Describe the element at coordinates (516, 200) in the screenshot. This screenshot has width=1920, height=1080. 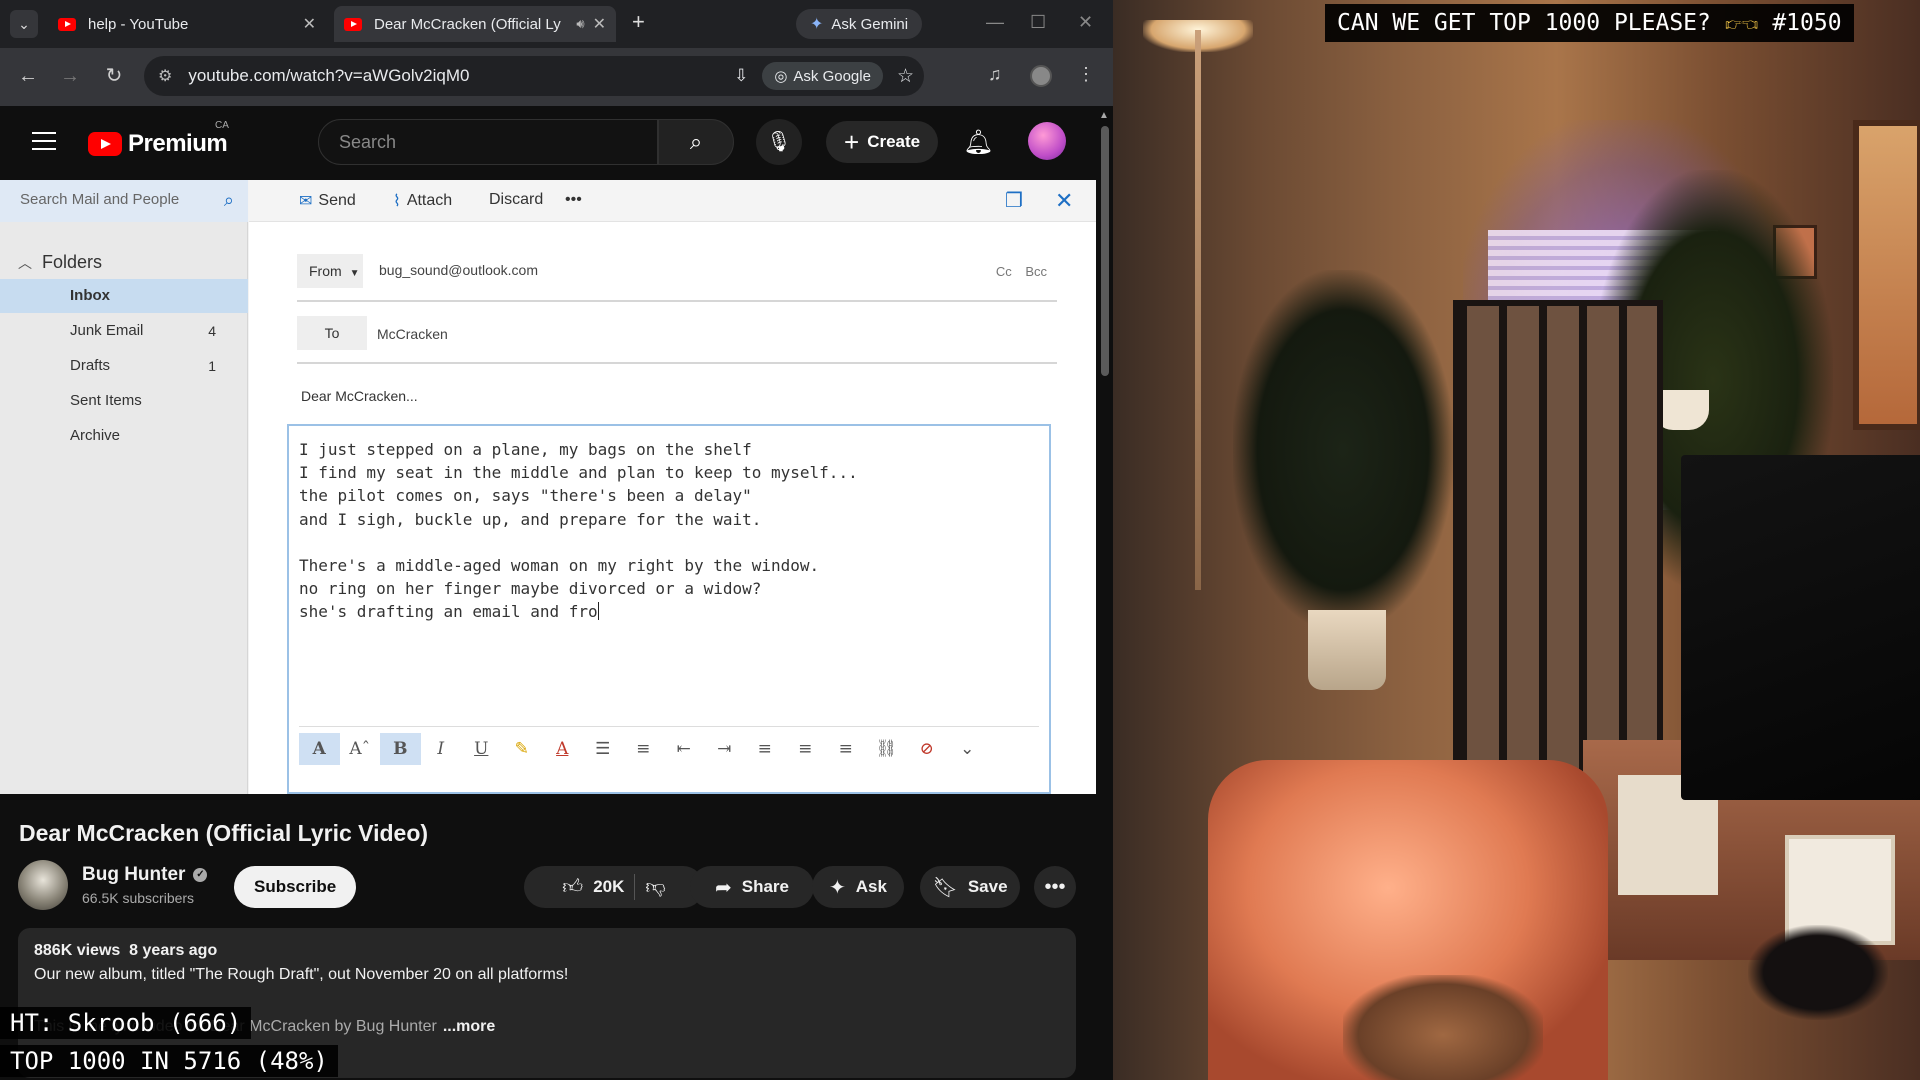
I see `discard-command: Discard` at that location.